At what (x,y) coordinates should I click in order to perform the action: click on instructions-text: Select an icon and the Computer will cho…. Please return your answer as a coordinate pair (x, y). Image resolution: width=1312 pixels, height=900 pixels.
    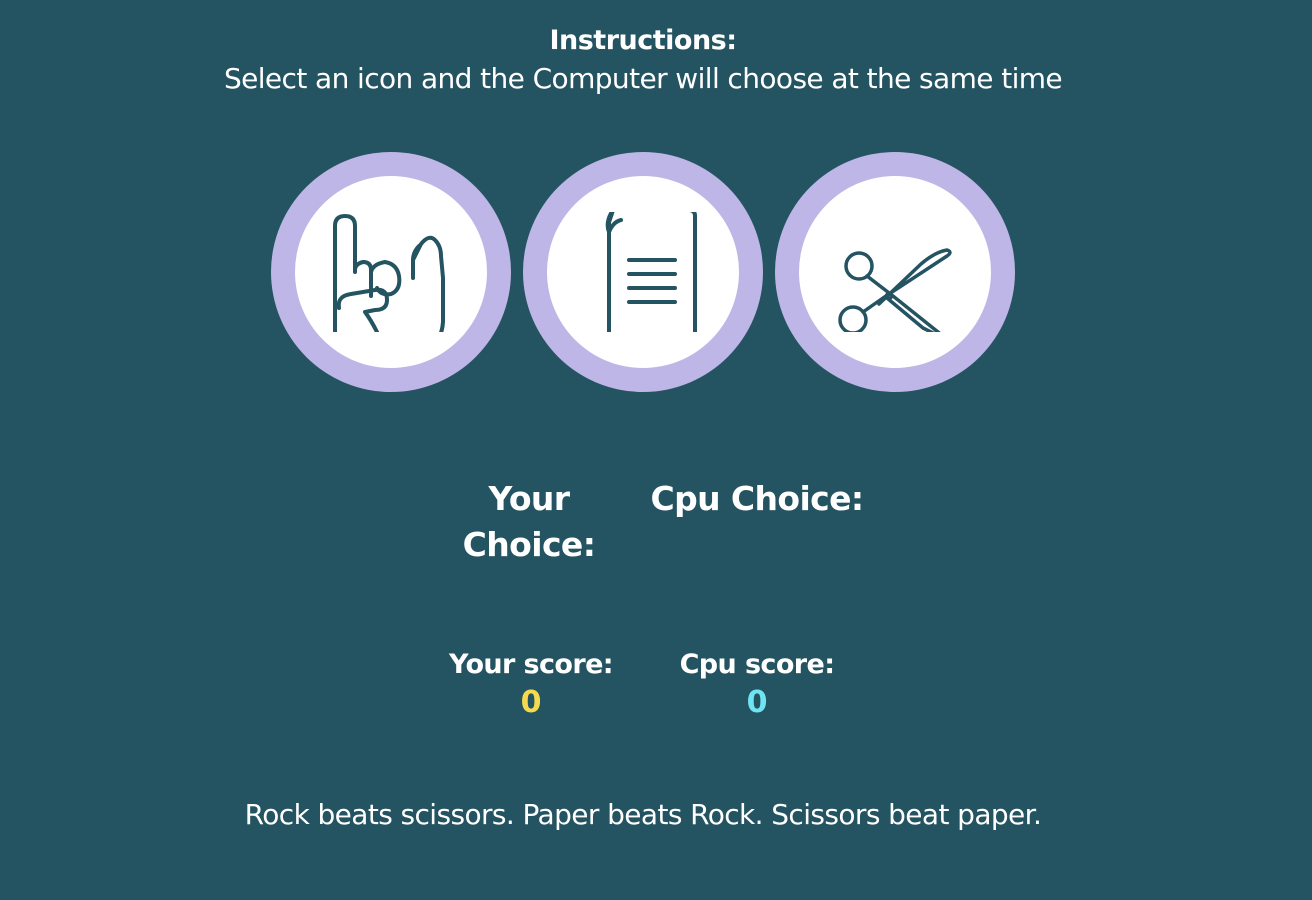
    Looking at the image, I should click on (643, 78).